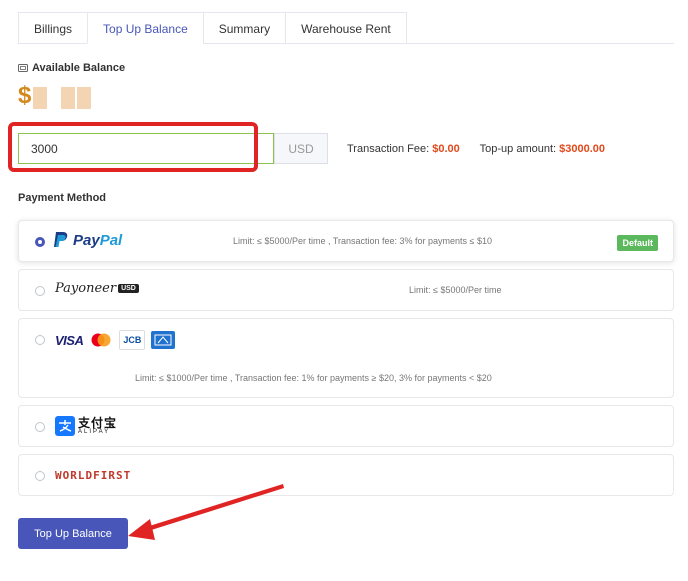  I want to click on paypal-text-pal: Pal, so click(111, 240).